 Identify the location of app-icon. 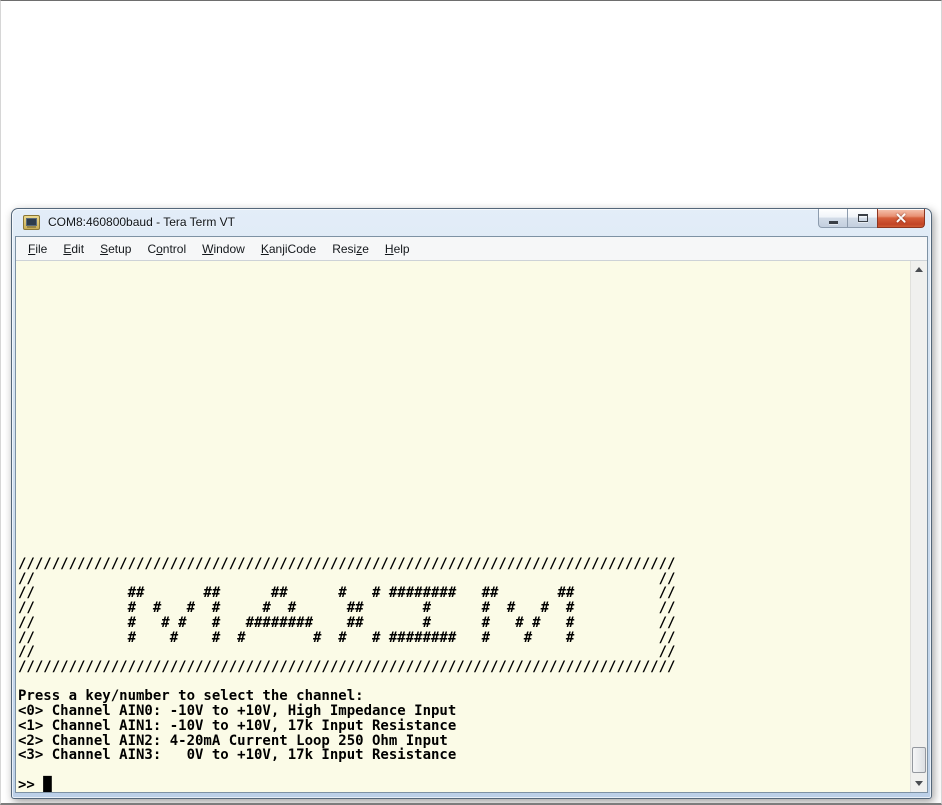
(31, 222).